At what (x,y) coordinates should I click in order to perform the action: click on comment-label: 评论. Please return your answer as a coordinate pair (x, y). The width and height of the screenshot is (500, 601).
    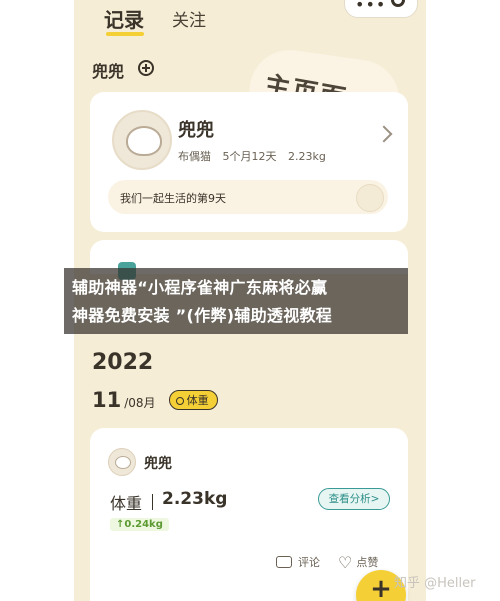
    Looking at the image, I should click on (309, 562).